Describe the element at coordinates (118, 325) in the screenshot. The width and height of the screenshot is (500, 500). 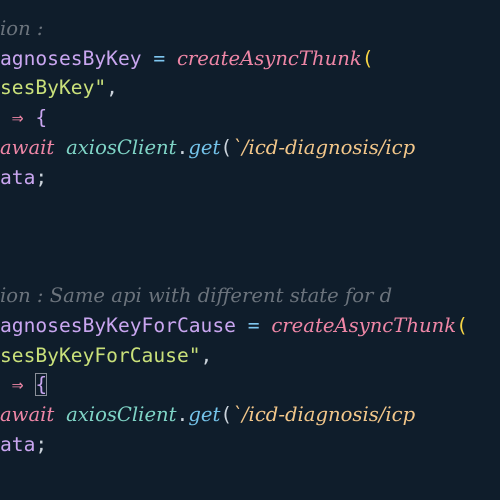
I see `code-token-variable: agnosesByKeyForCause` at that location.